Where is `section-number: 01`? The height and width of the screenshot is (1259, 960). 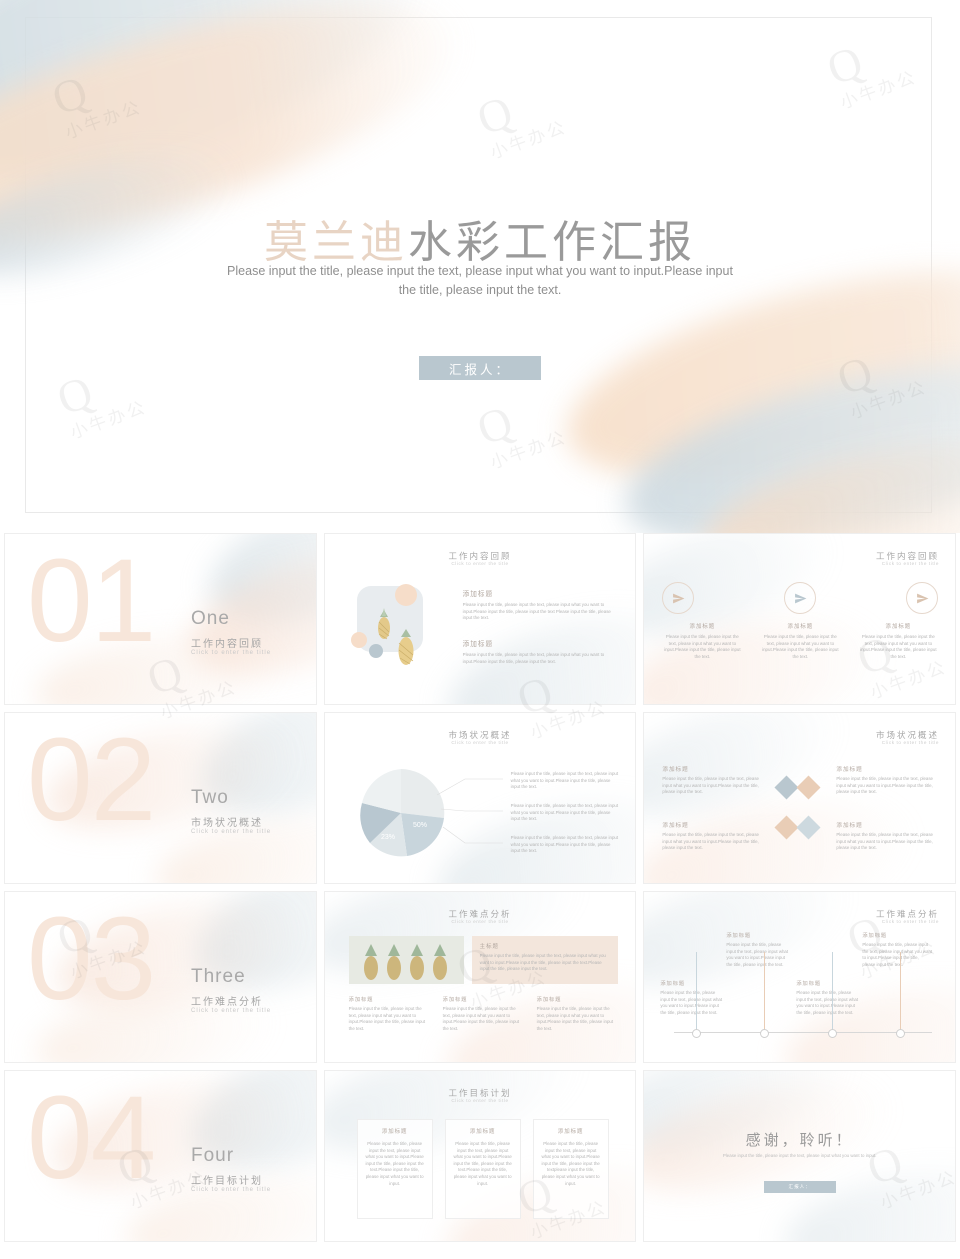 section-number: 01 is located at coordinates (91, 601).